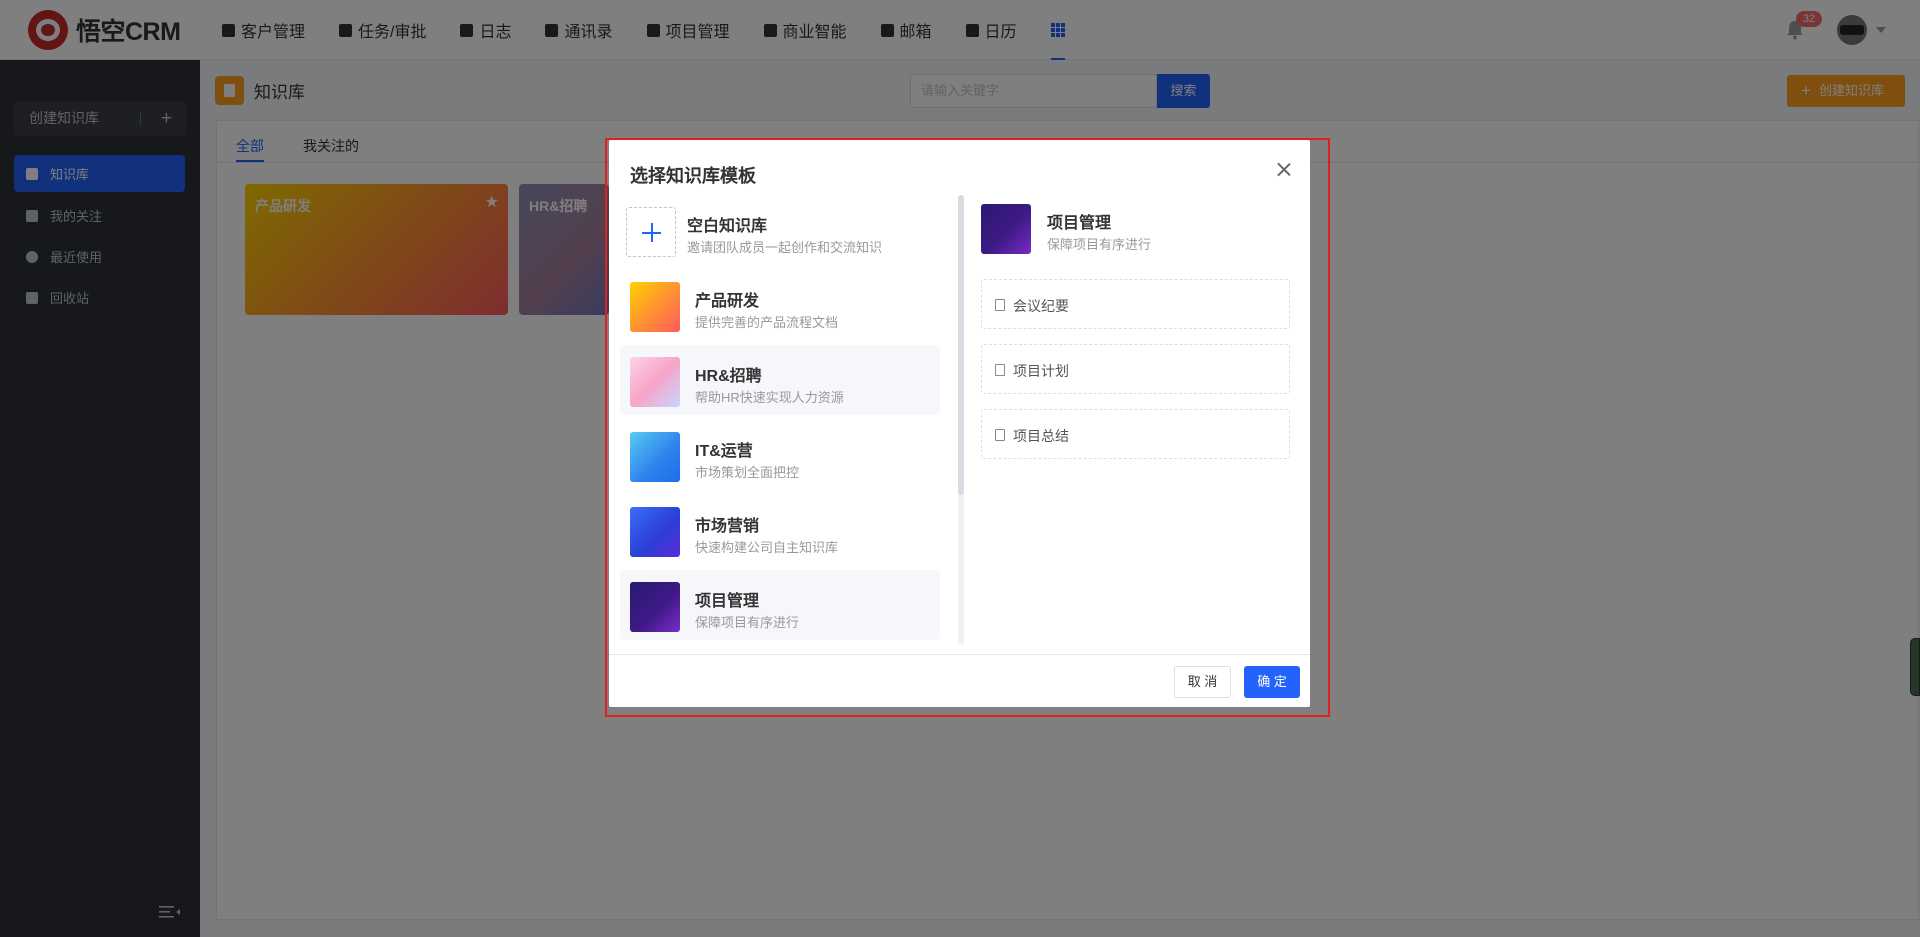 This screenshot has height=937, width=1920. Describe the element at coordinates (780, 605) in the screenshot. I see `template-item-project: 项目管理 保障项目有序进行` at that location.